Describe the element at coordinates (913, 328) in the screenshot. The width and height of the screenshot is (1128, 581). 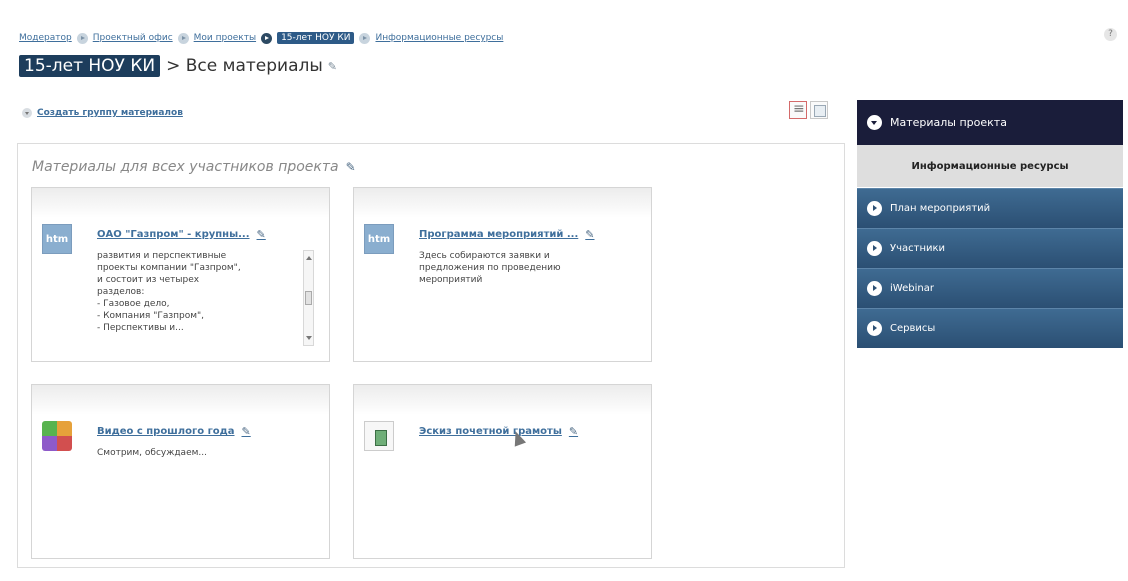
I see `sidebar-item-label: Сервисы` at that location.